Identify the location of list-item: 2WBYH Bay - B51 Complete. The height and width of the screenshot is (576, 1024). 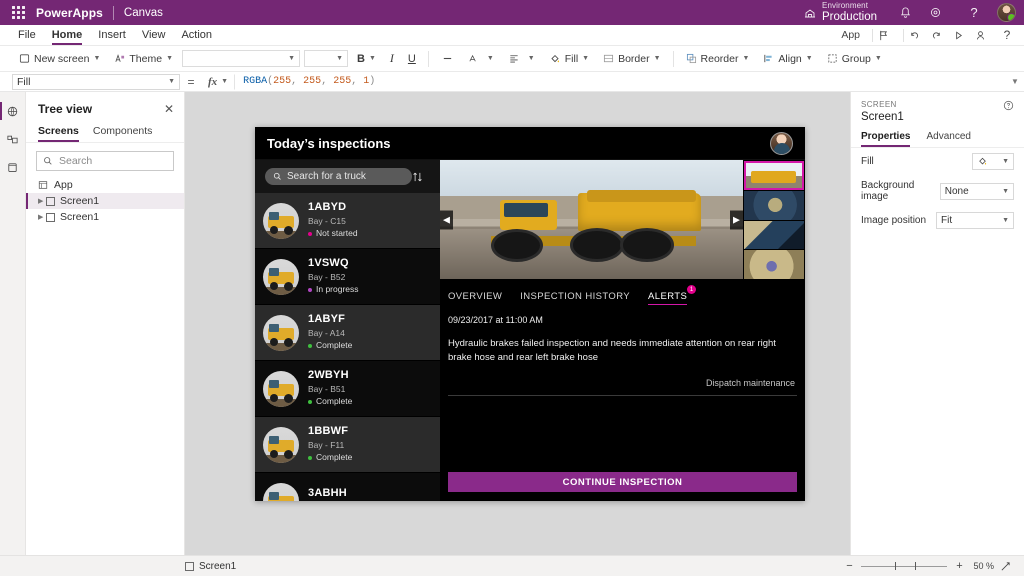
(347, 389).